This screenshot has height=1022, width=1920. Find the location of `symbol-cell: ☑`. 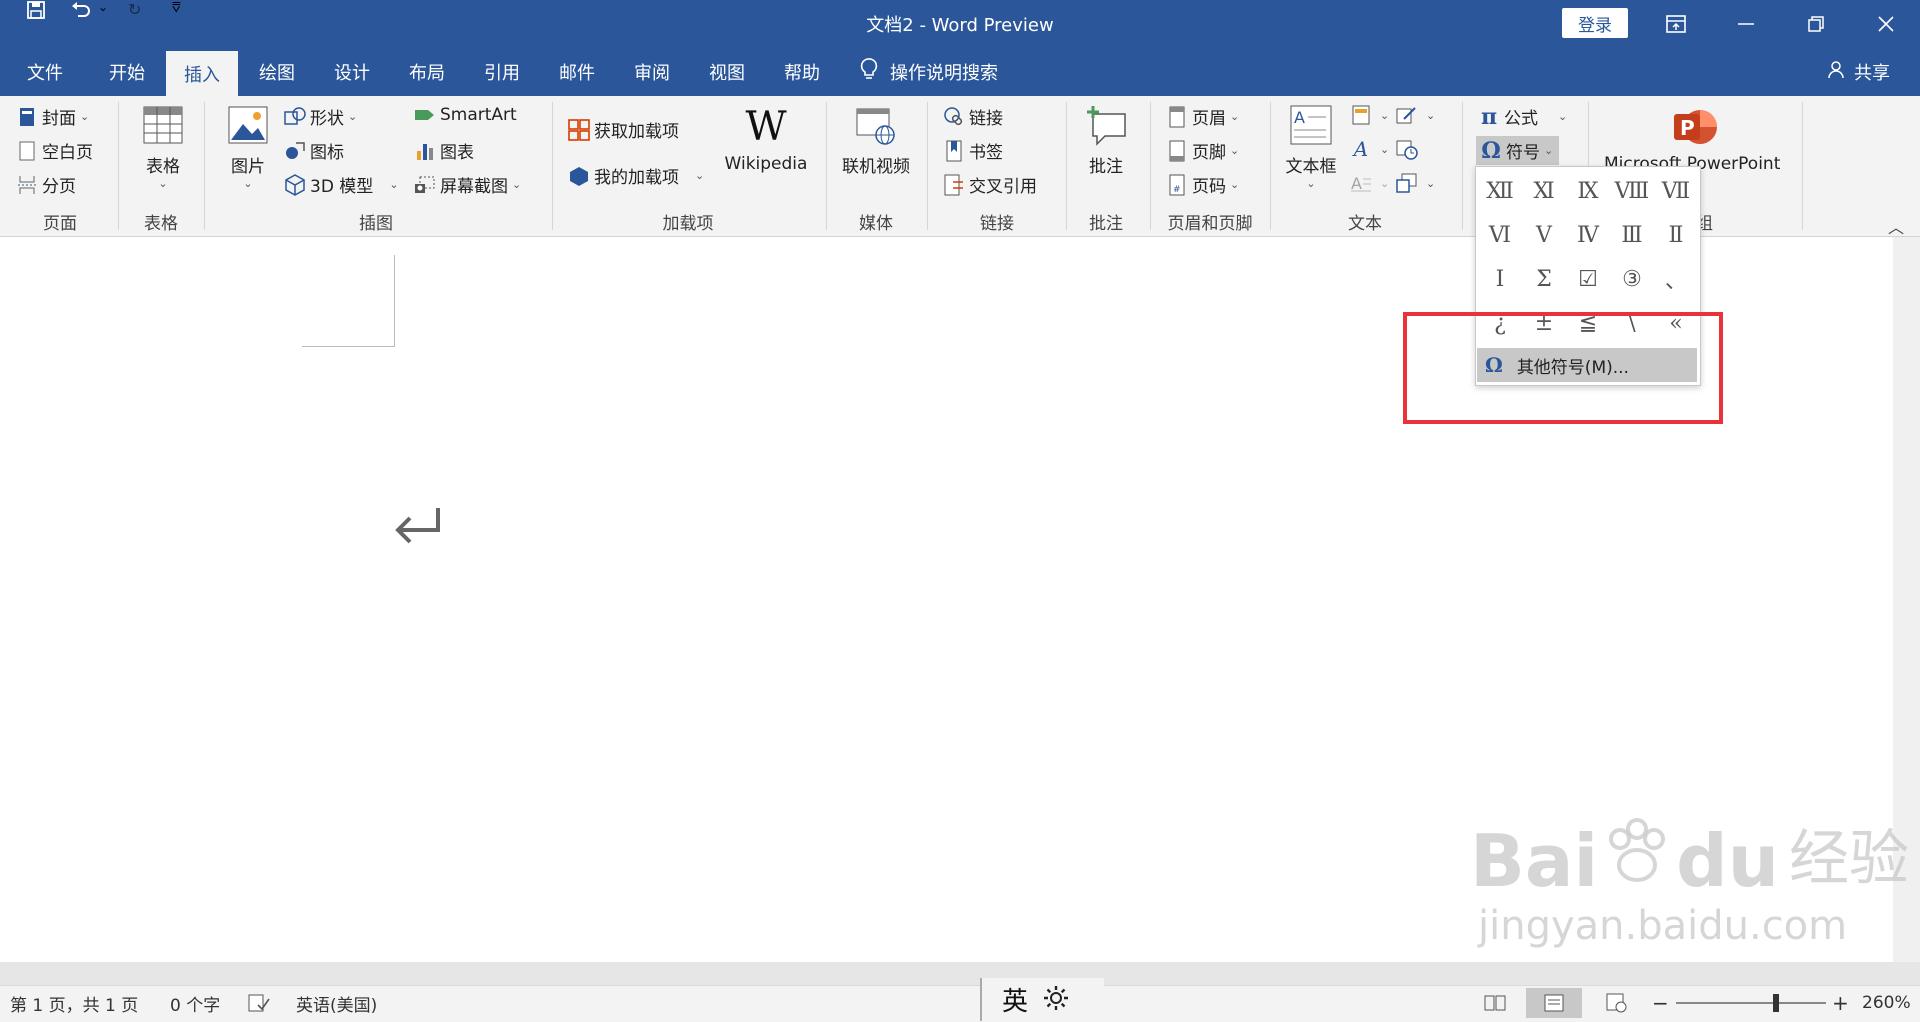

symbol-cell: ☑ is located at coordinates (1588, 279).